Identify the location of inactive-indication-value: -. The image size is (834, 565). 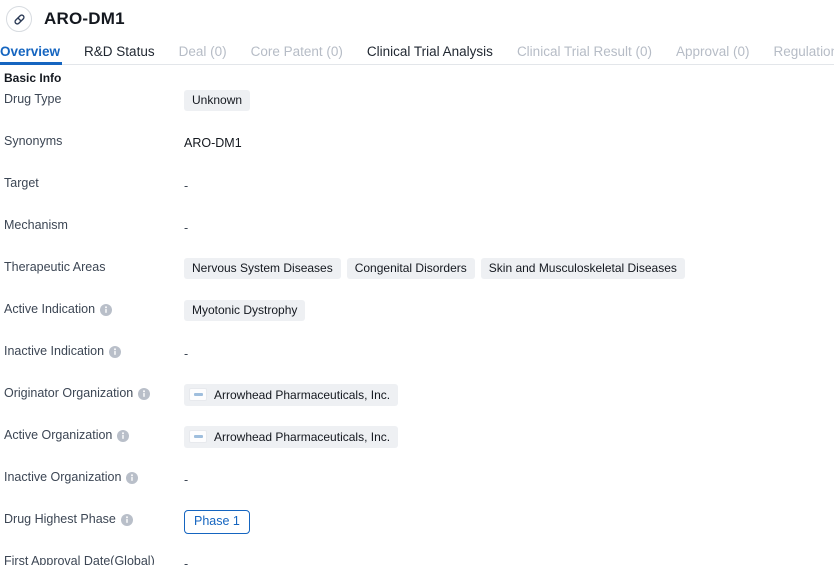
(186, 354).